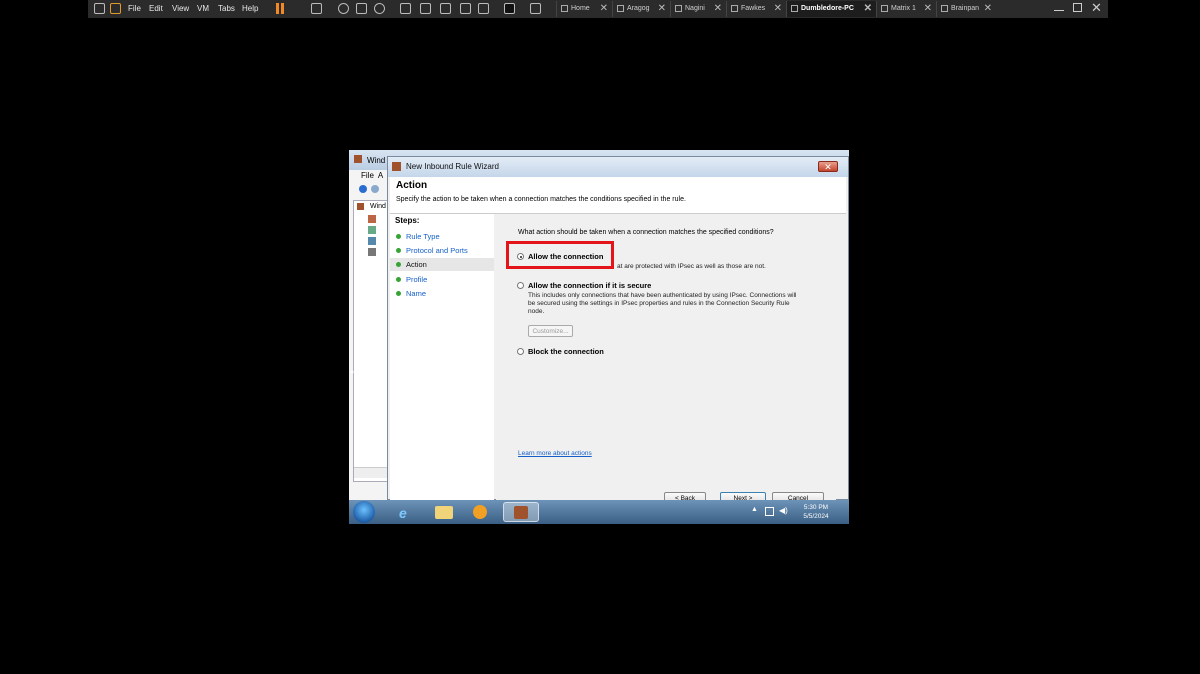  I want to click on allow-secure-radio, so click(520, 285).